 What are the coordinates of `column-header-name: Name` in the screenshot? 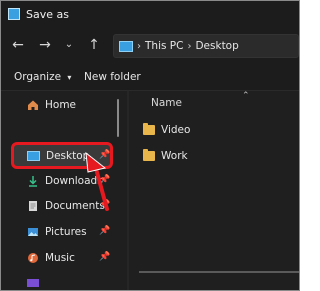 It's located at (166, 103).